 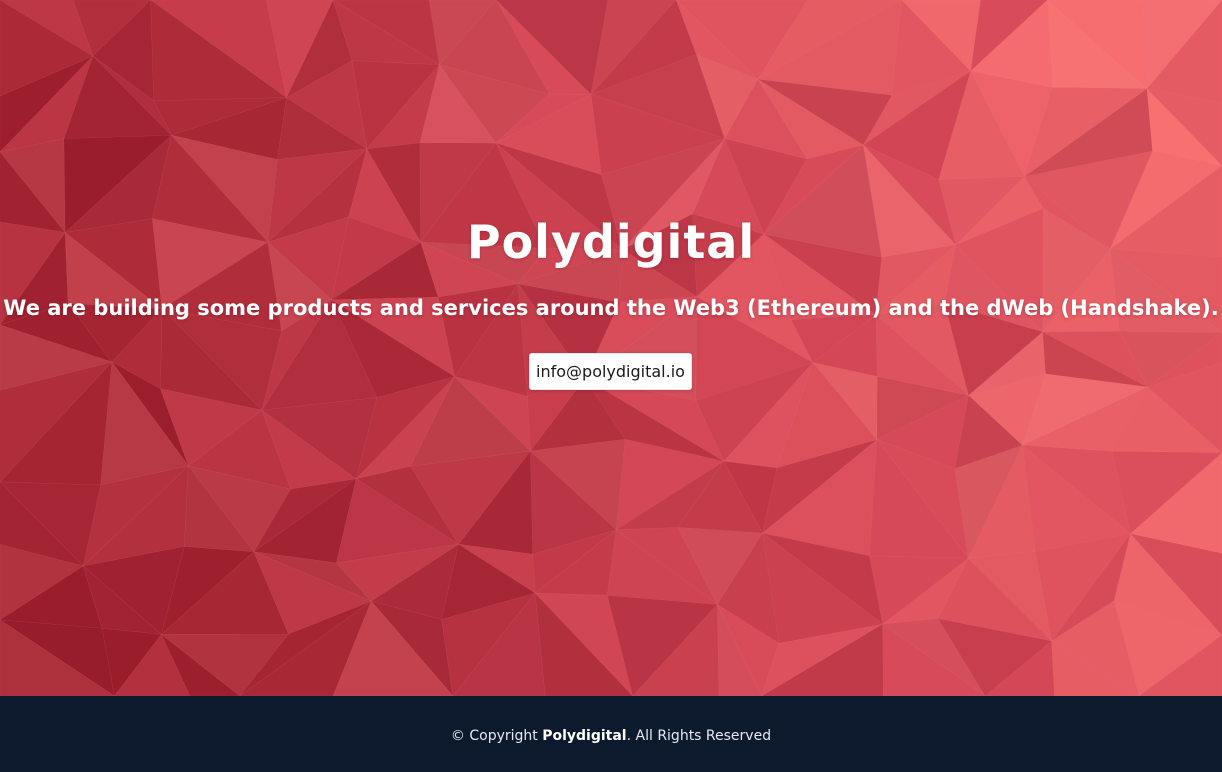 What do you see at coordinates (584, 736) in the screenshot?
I see `copyright-brand: Polydigital` at bounding box center [584, 736].